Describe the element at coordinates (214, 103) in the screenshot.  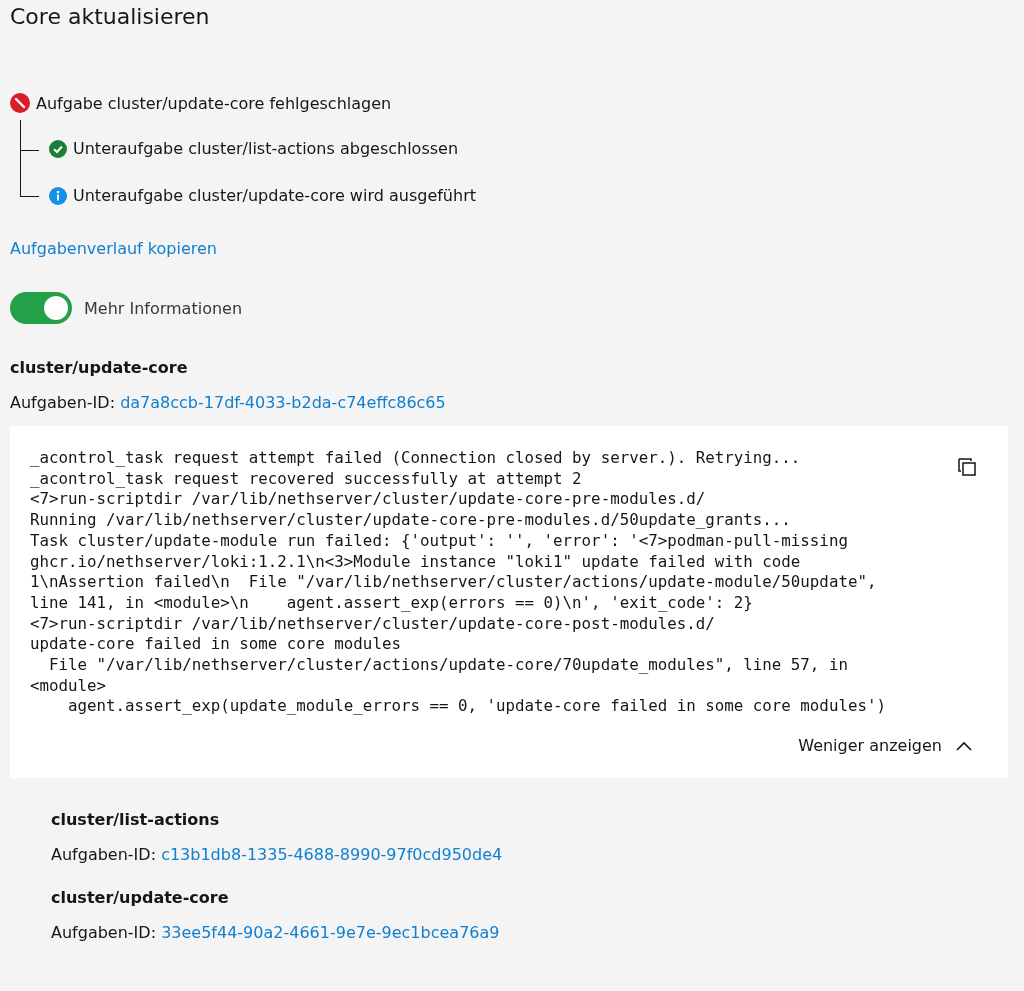
I see `task-status: Aufgabe cluster/update-core fehlgeschlagen` at that location.